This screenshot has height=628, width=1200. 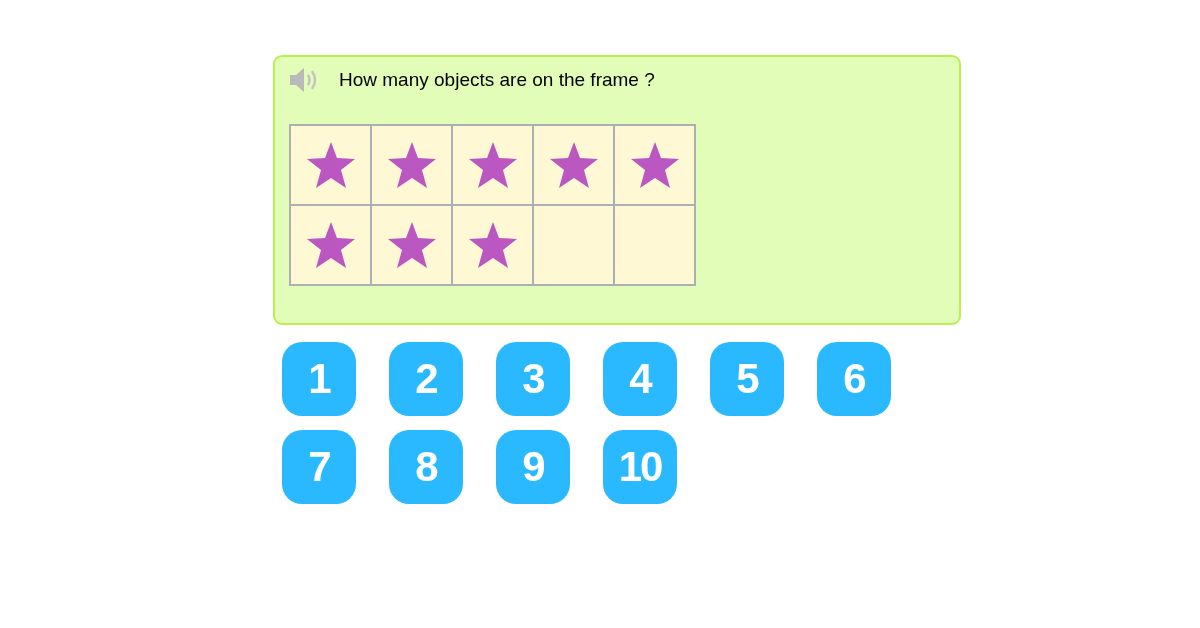 I want to click on answer-button: 10, so click(x=640, y=467).